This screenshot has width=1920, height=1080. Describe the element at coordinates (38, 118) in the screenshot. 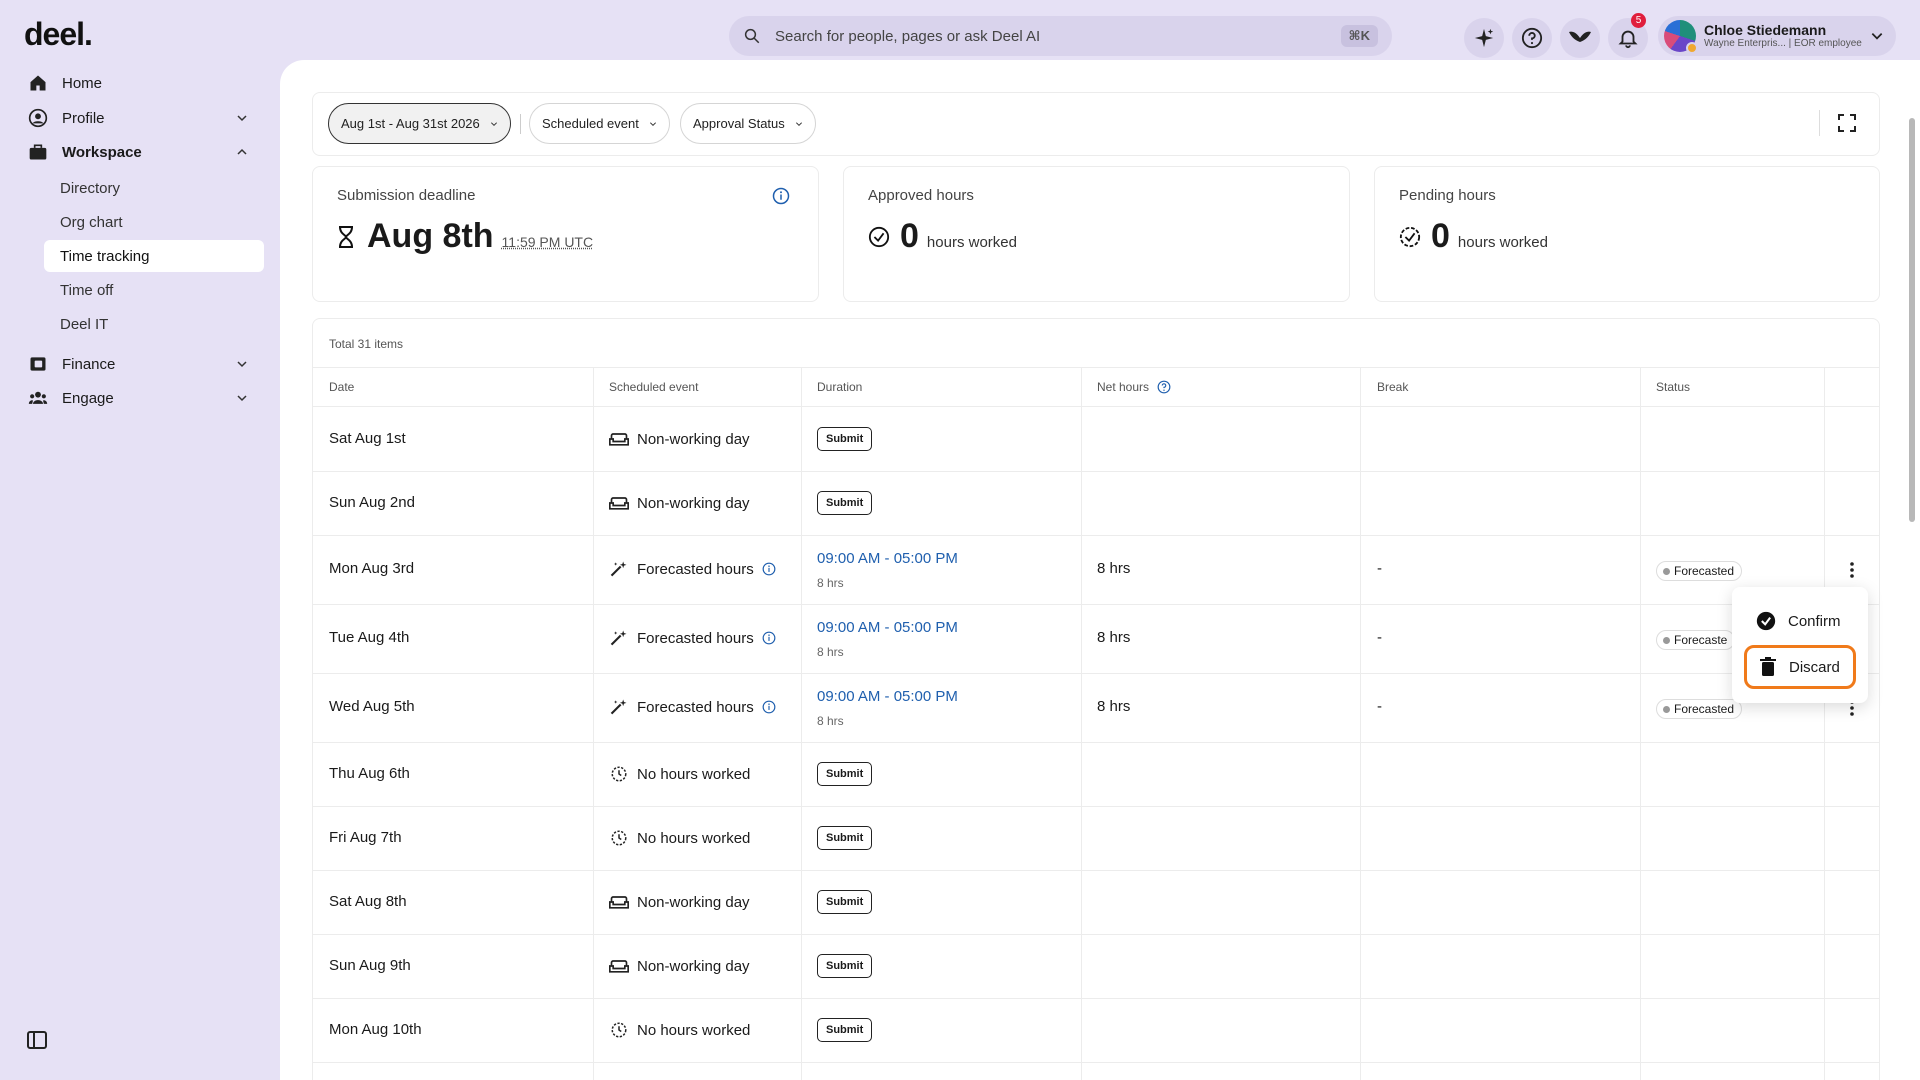

I see `profile-icon` at that location.